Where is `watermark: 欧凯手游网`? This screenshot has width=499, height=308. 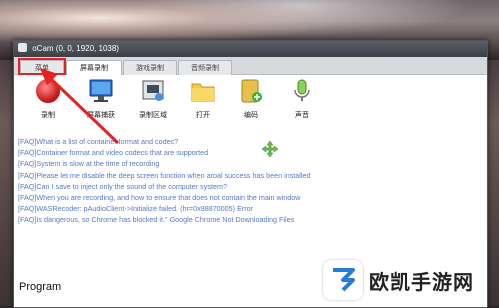 watermark: 欧凯手游网 is located at coordinates (408, 280).